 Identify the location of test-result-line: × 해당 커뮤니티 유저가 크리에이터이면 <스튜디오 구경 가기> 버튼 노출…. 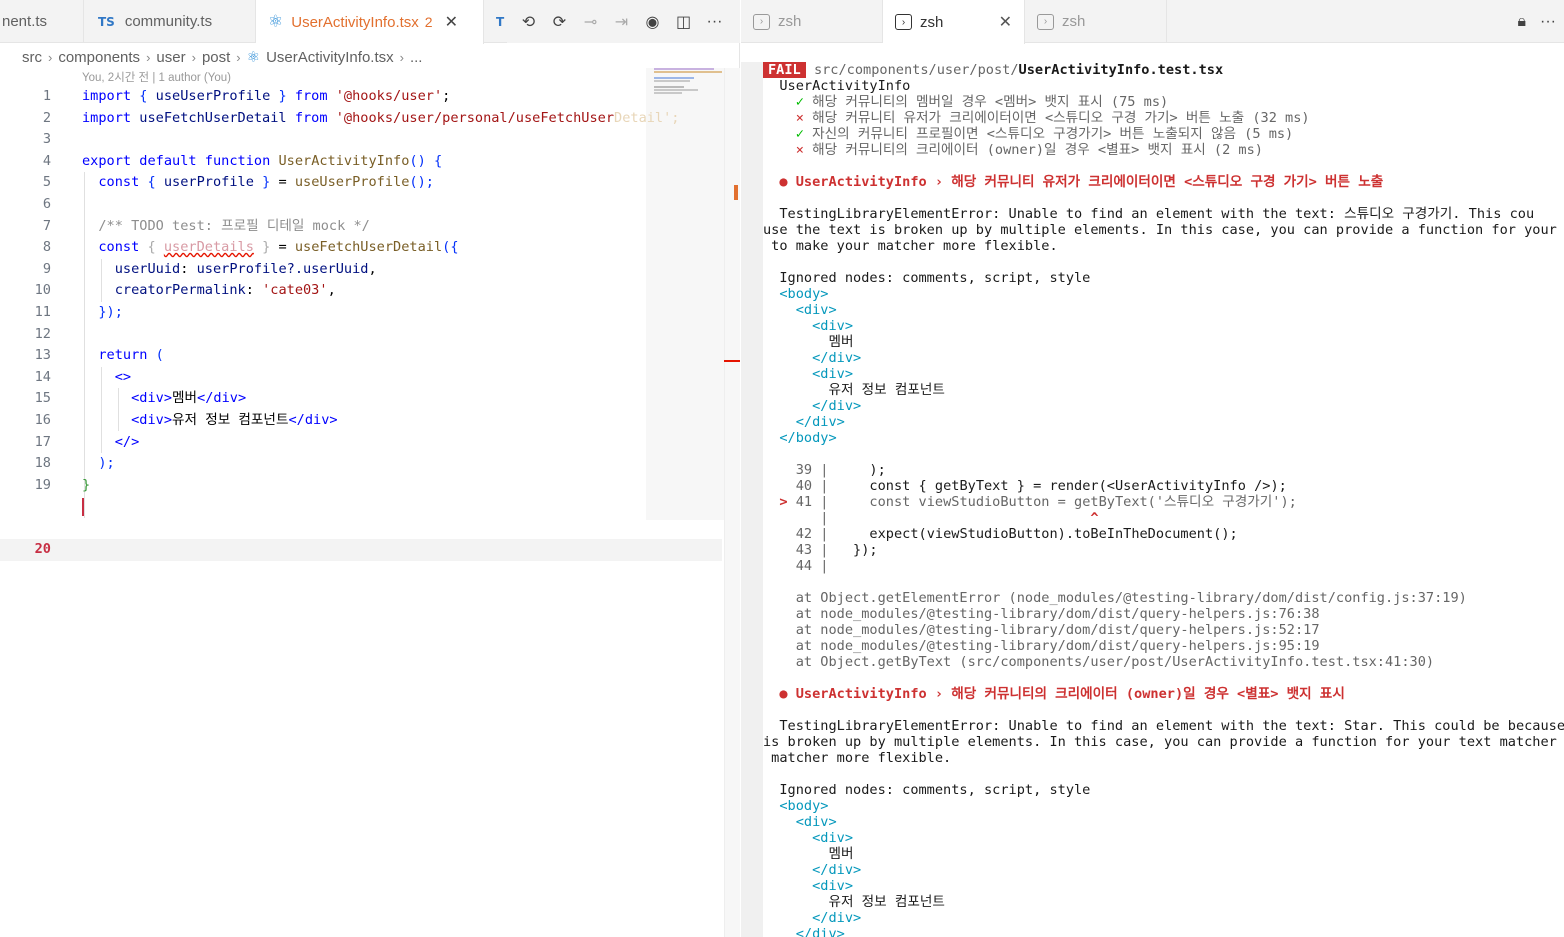
(1052, 118).